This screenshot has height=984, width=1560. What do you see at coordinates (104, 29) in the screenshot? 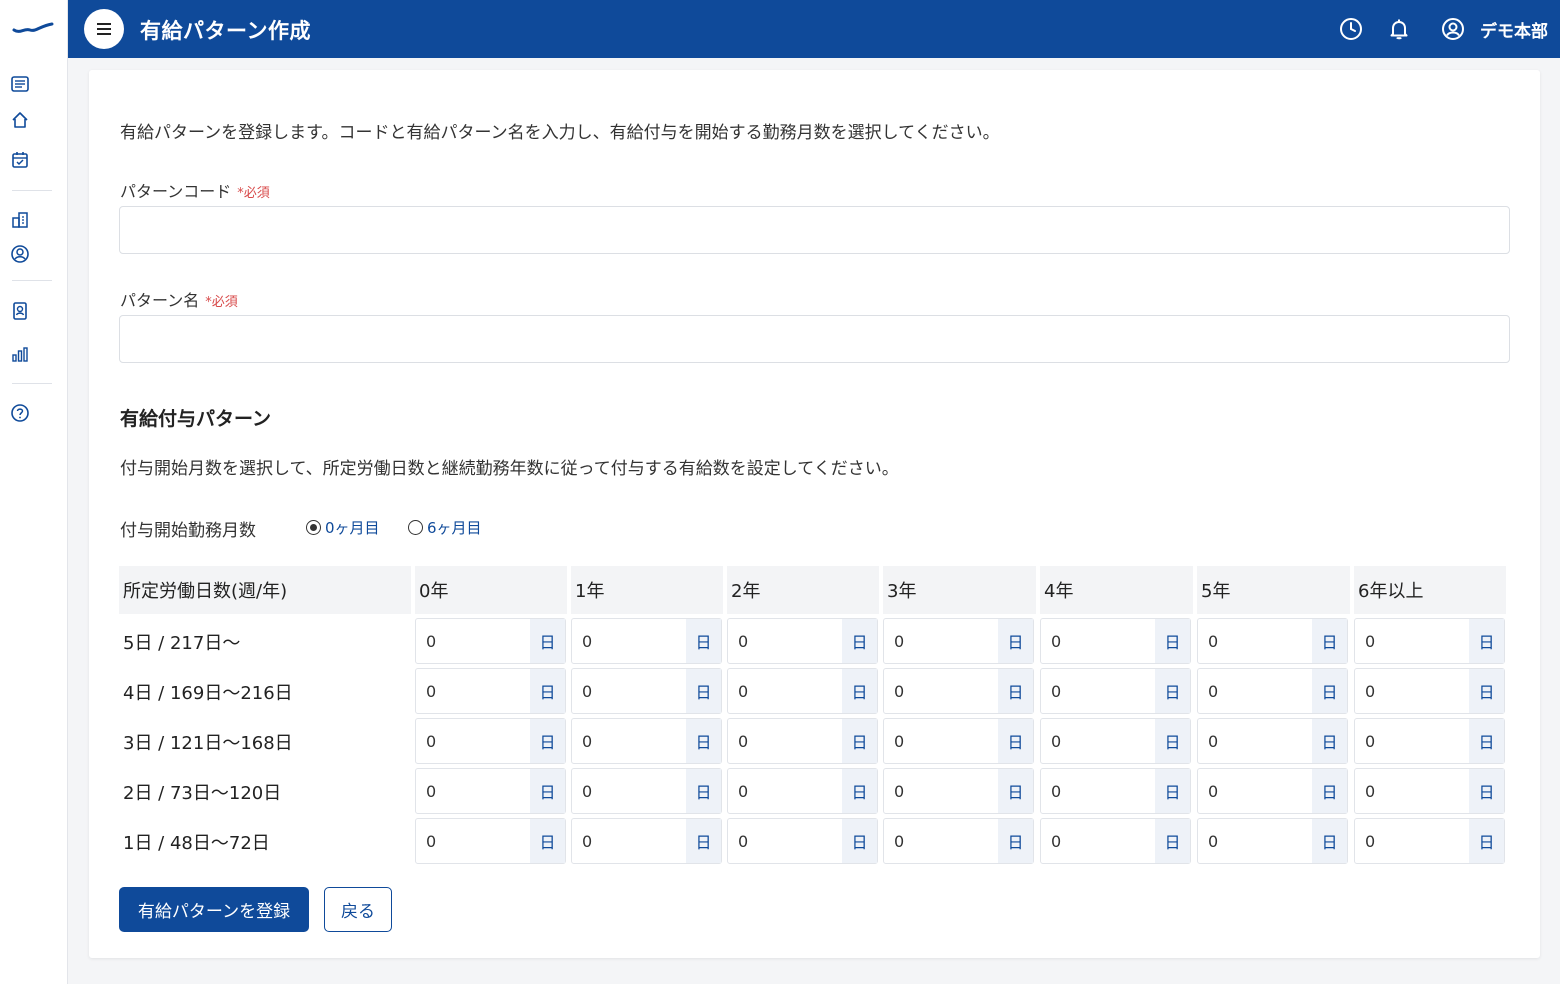
I see `menu-button` at bounding box center [104, 29].